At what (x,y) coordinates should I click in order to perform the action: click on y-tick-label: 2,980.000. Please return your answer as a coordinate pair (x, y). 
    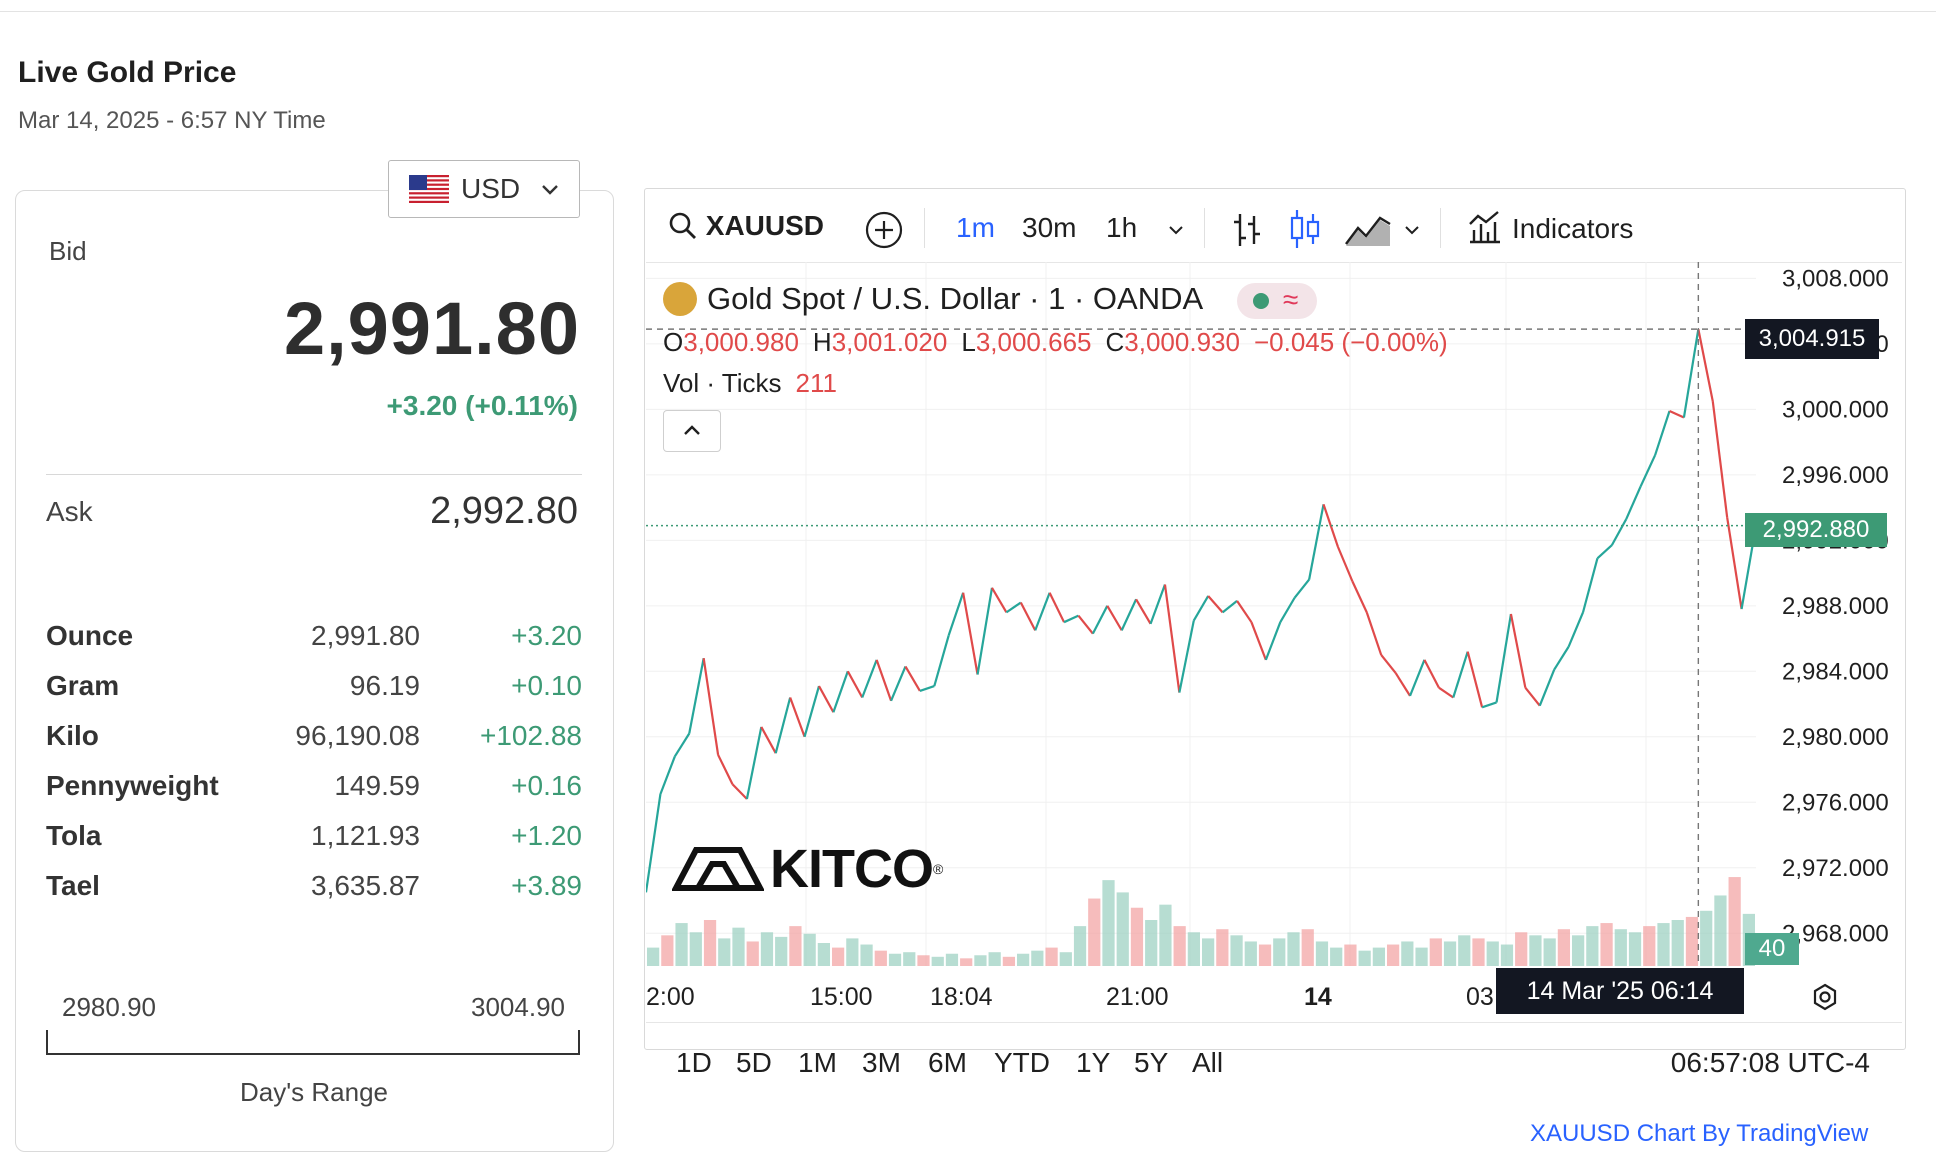
    Looking at the image, I should click on (1835, 737).